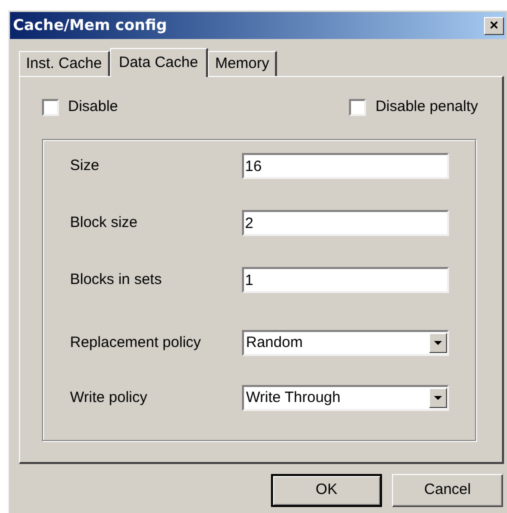 This screenshot has width=507, height=513. What do you see at coordinates (326, 490) in the screenshot?
I see `dialog-button: OK` at bounding box center [326, 490].